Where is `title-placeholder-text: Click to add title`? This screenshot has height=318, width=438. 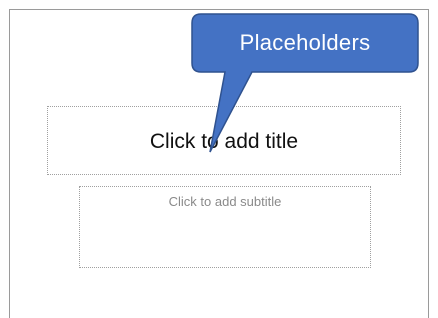
title-placeholder-text: Click to add title is located at coordinates (224, 141).